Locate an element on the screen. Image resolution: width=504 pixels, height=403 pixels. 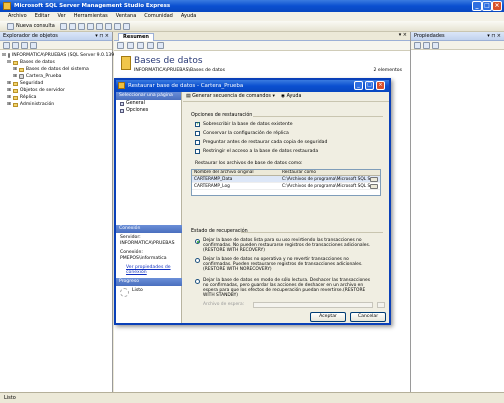
list-view-icon is located at coordinates (160, 45).